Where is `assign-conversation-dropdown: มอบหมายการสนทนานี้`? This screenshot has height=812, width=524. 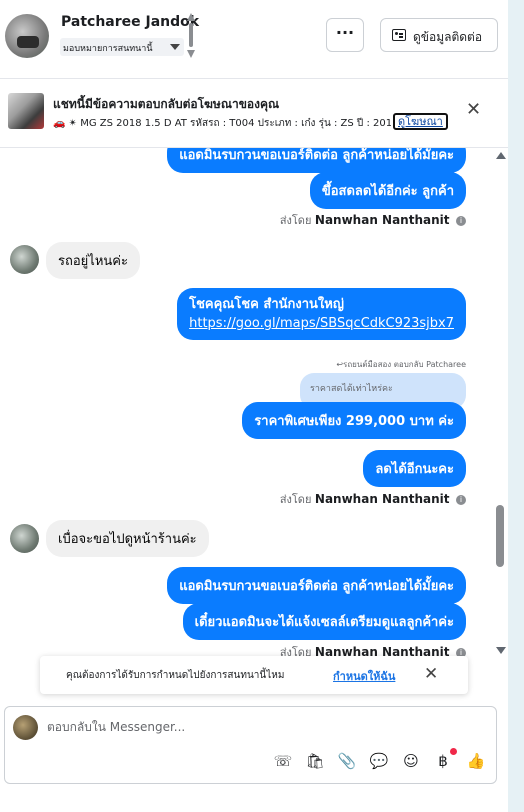 assign-conversation-dropdown: มอบหมายการสนทนานี้ is located at coordinates (122, 47).